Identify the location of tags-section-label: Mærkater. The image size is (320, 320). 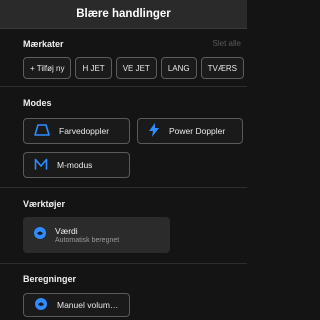
(43, 44).